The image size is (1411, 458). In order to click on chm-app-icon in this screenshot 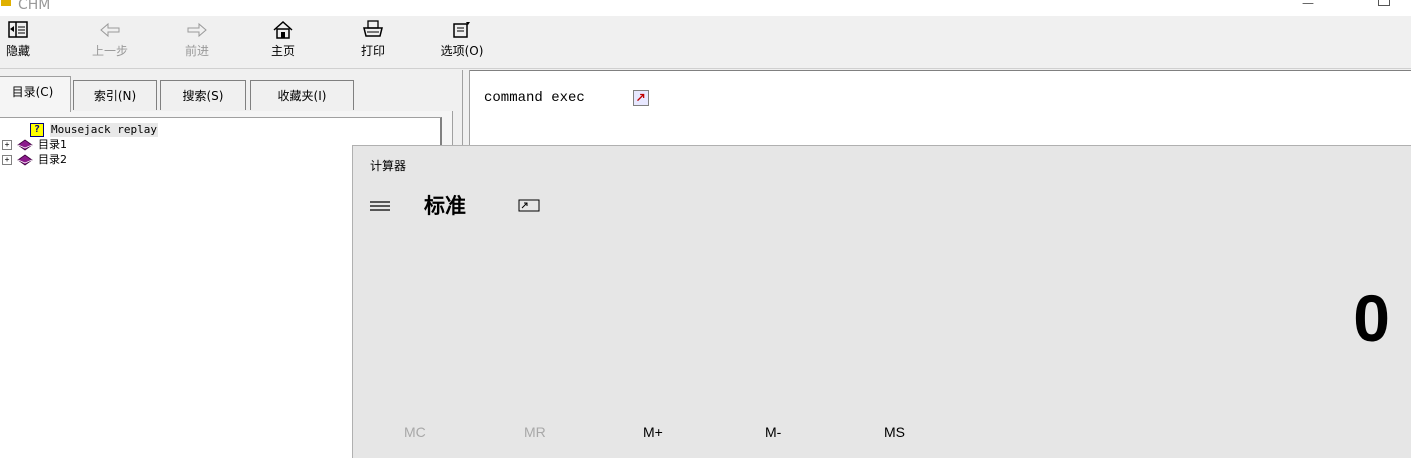, I will do `click(6, 3)`.